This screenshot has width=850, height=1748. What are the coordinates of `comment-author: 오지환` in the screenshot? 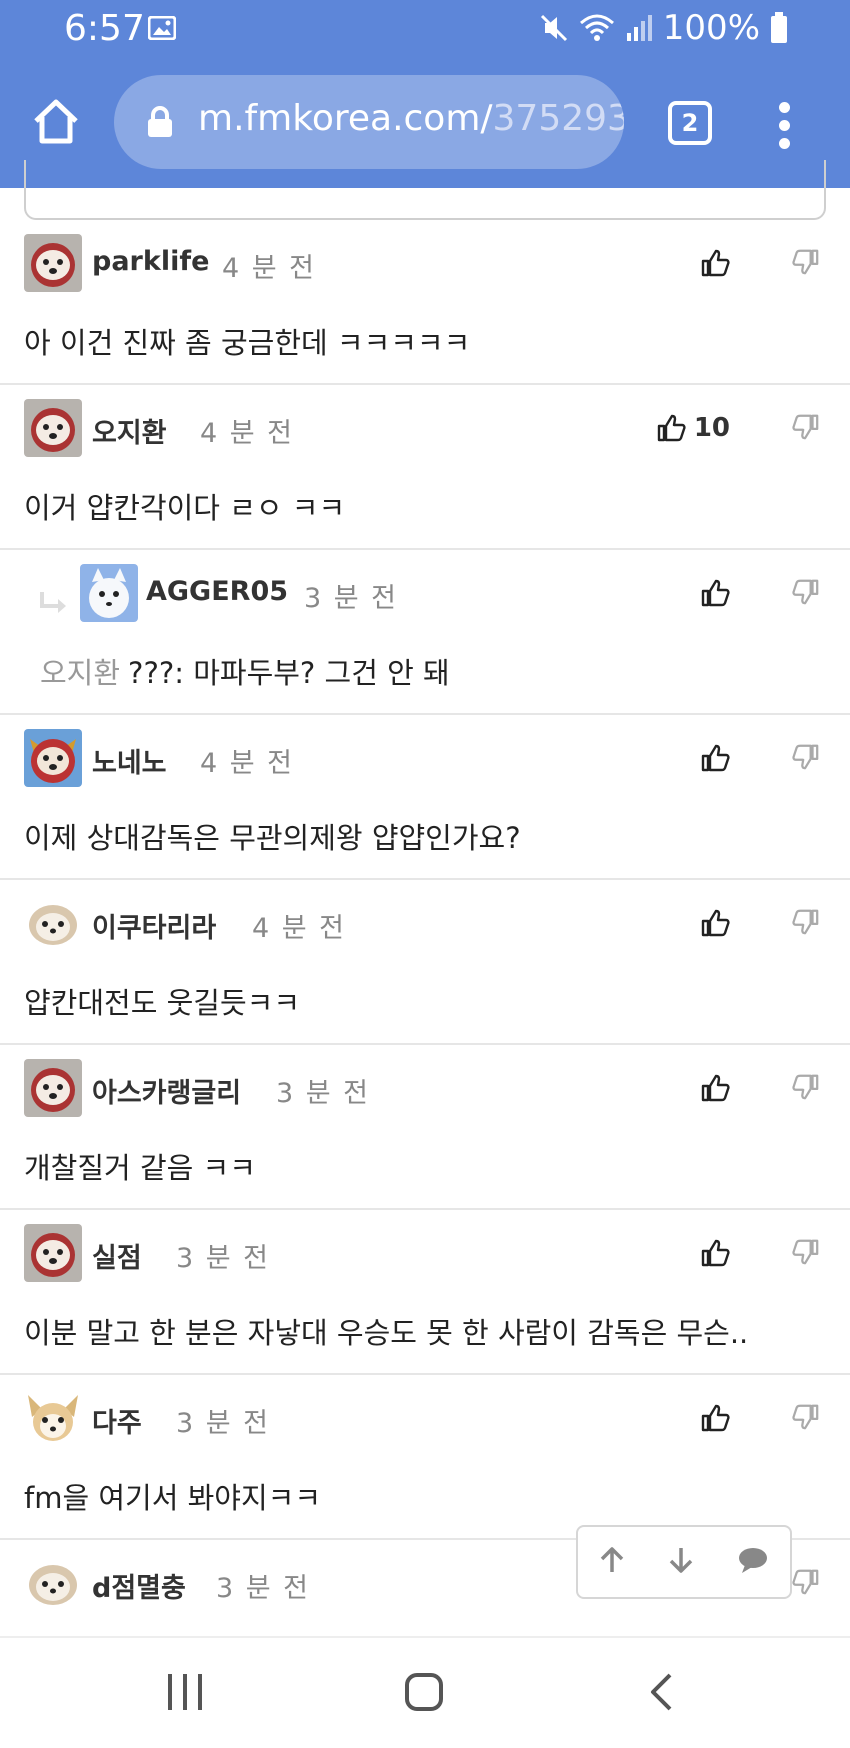 It's located at (129, 430).